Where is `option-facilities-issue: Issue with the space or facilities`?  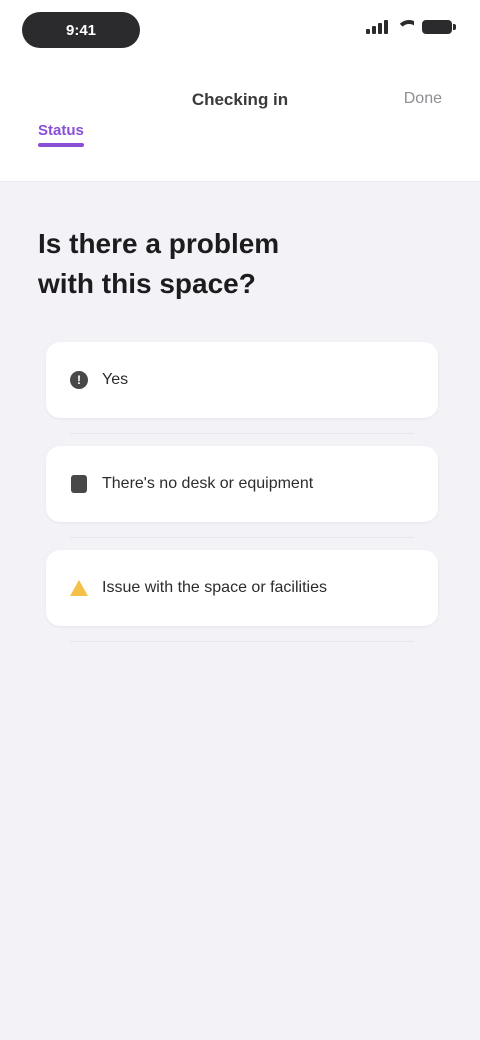 option-facilities-issue: Issue with the space or facilities is located at coordinates (242, 596).